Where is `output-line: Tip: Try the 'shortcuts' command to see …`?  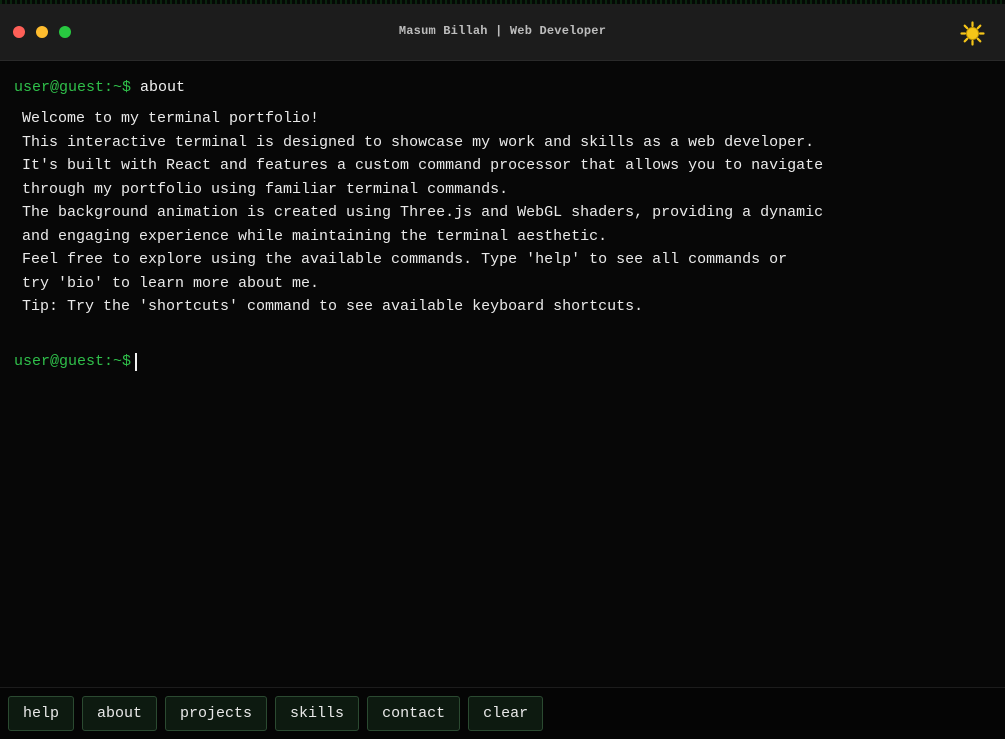
output-line: Tip: Try the 'shortcuts' command to see … is located at coordinates (333, 306).